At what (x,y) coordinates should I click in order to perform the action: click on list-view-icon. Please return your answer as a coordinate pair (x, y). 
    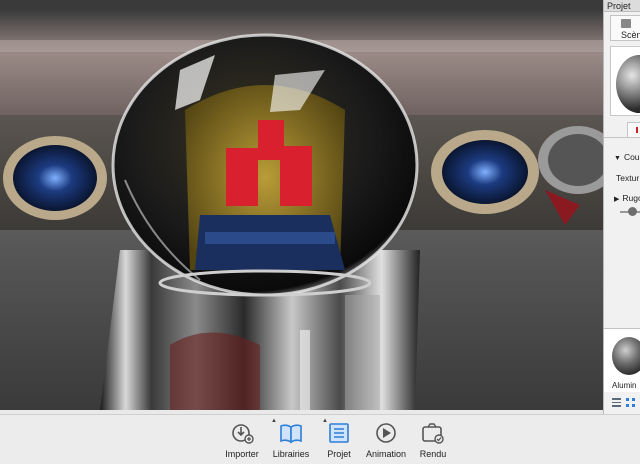
    Looking at the image, I should click on (616, 402).